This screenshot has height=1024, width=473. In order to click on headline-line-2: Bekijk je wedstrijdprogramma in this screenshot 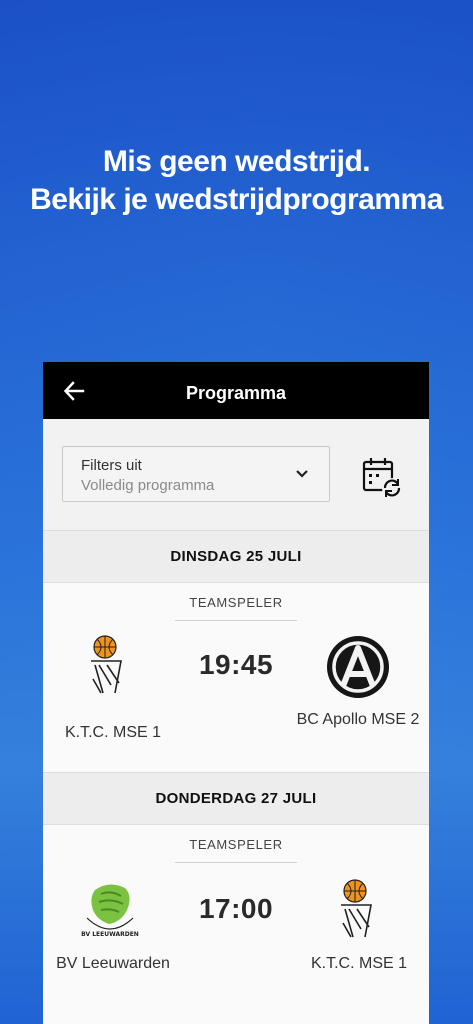, I will do `click(236, 199)`.